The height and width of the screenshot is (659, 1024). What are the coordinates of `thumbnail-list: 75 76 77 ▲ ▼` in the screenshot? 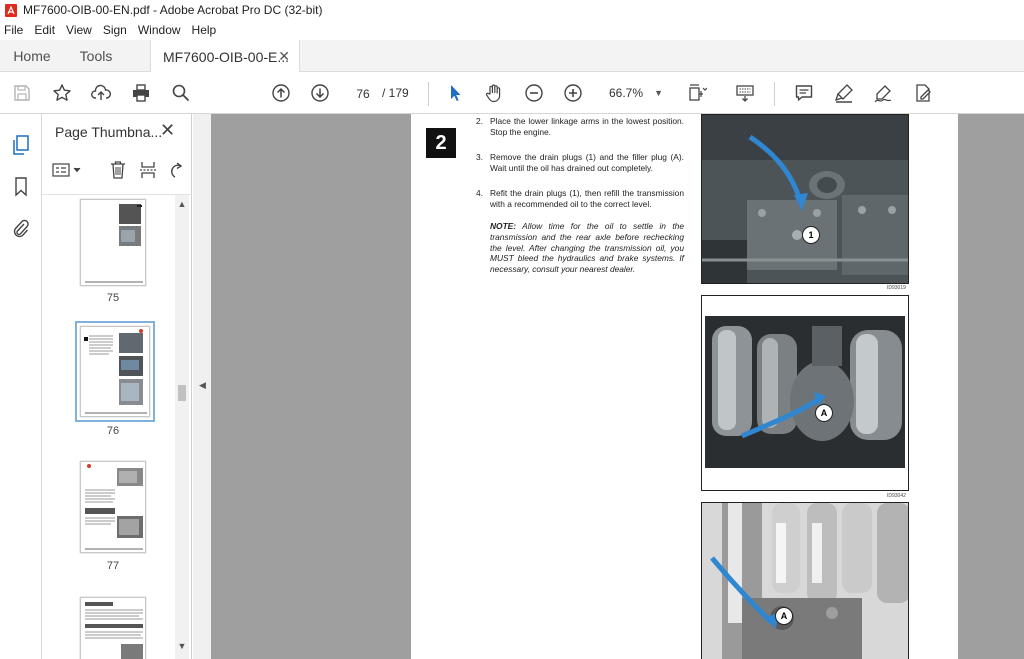 It's located at (117, 426).